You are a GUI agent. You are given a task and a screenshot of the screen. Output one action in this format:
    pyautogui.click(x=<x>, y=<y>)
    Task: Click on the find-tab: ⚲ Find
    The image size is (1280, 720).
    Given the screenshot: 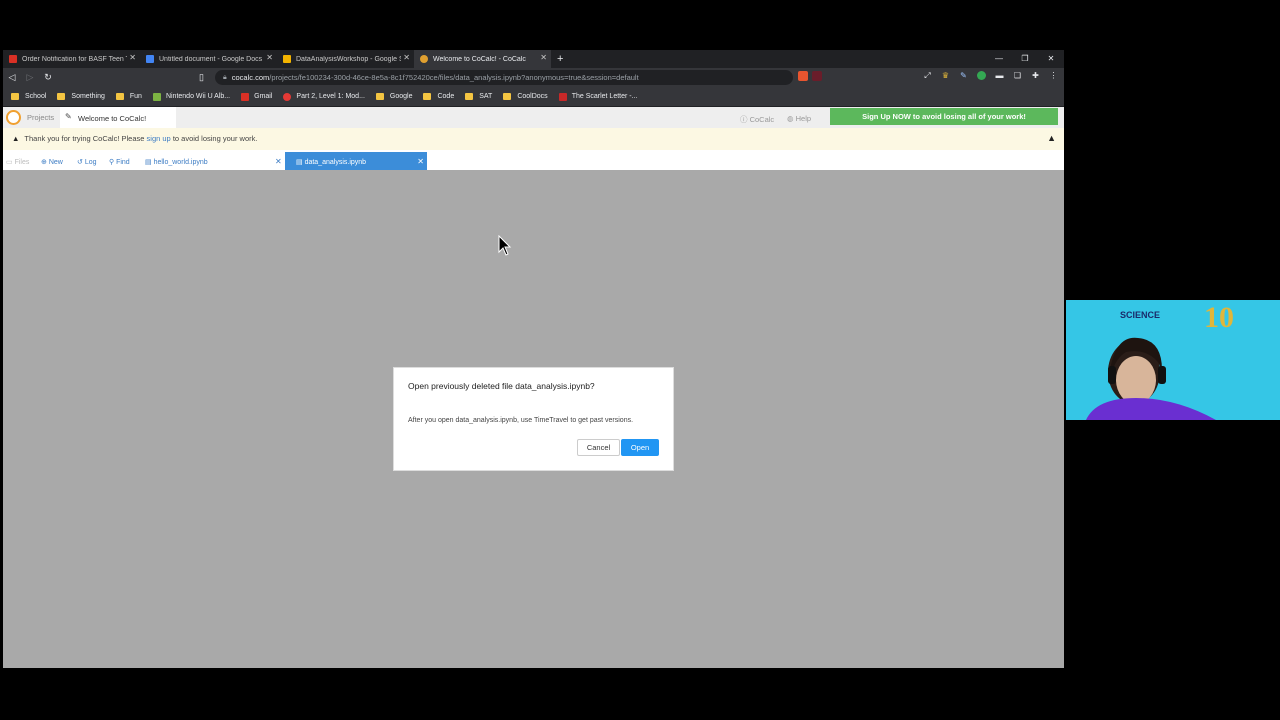 What is the action you would take?
    pyautogui.click(x=119, y=162)
    